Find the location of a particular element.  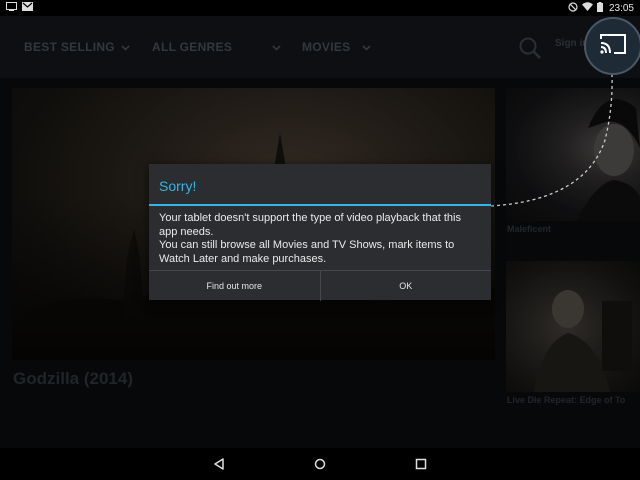

back-icon is located at coordinates (219, 464).